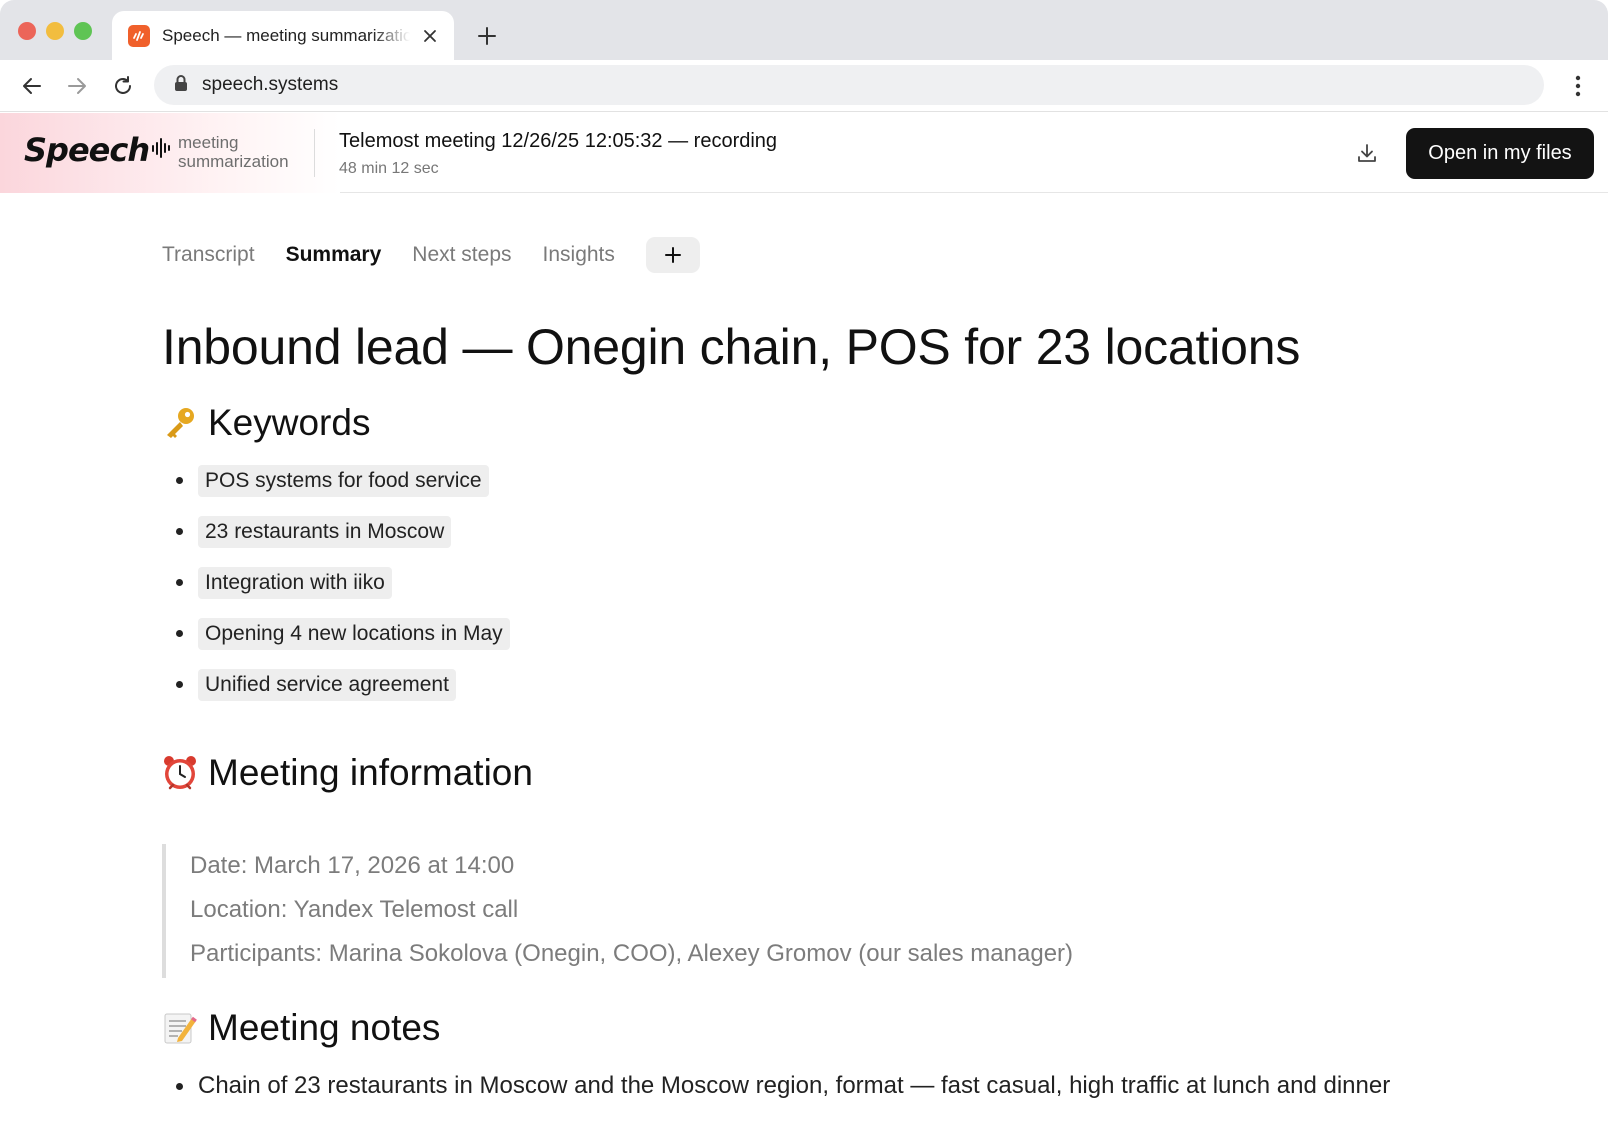  I want to click on meeting-info-heading: Meeting information, so click(347, 773).